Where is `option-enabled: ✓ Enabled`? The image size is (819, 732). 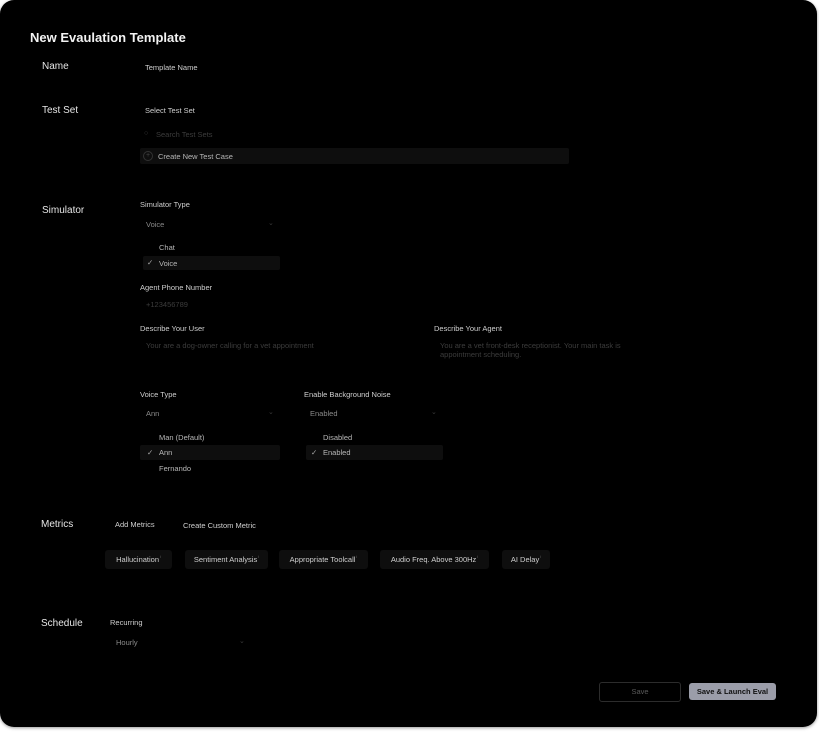 option-enabled: ✓ Enabled is located at coordinates (374, 452).